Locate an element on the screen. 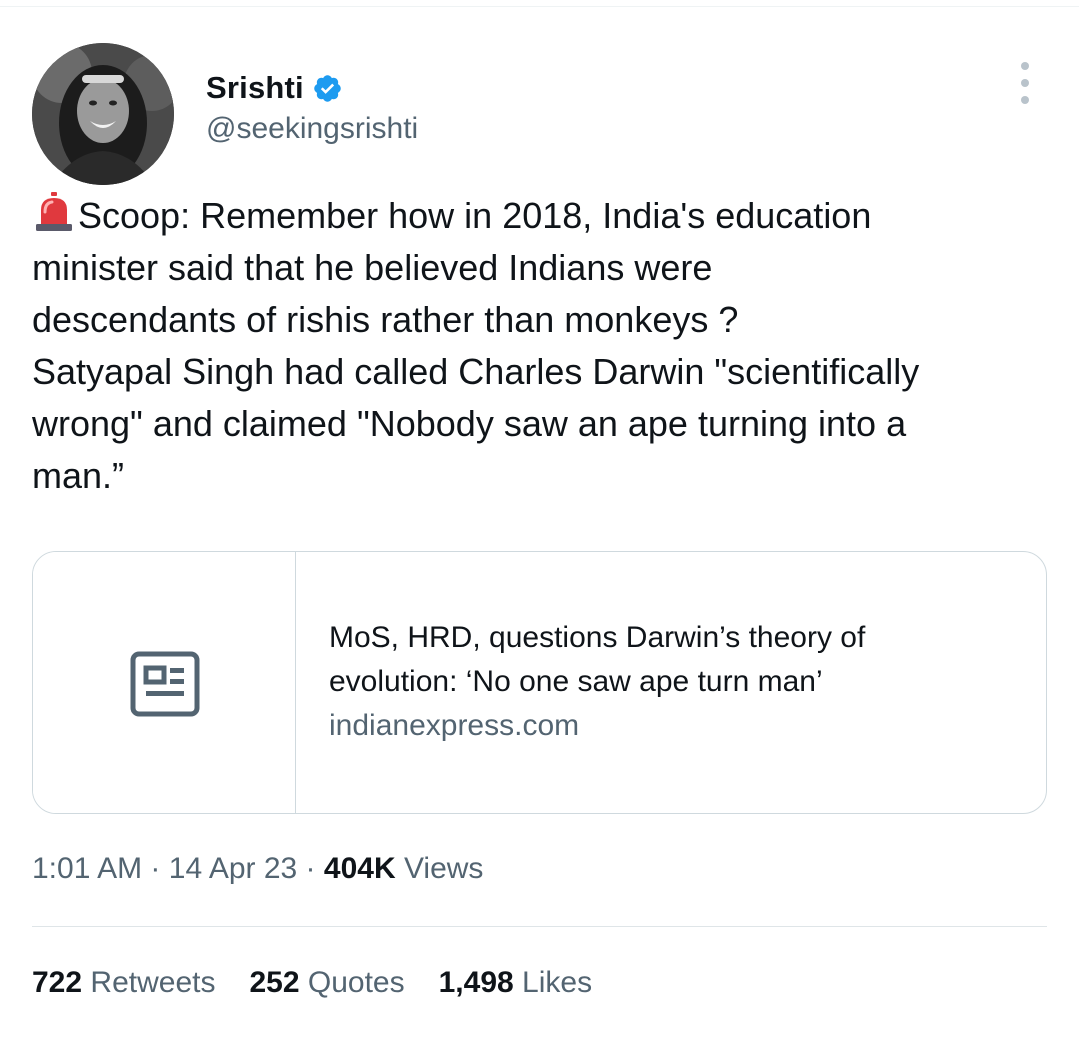 The width and height of the screenshot is (1079, 1043). views-count: 404K is located at coordinates (359, 868).